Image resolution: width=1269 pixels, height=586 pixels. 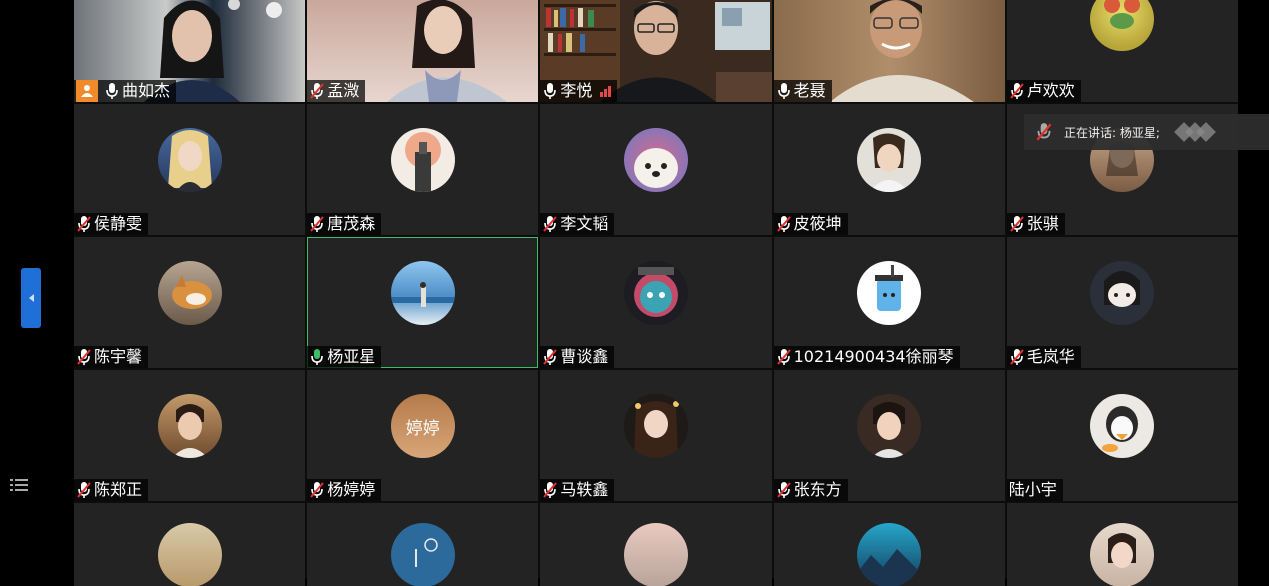 I want to click on participant-name-bar: 卢欢欢, so click(x=1044, y=91).